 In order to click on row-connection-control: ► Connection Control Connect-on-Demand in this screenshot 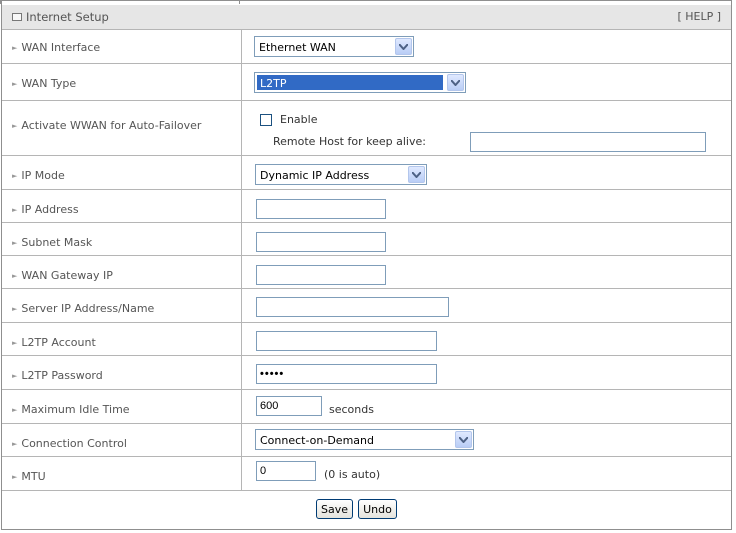, I will do `click(366, 440)`.